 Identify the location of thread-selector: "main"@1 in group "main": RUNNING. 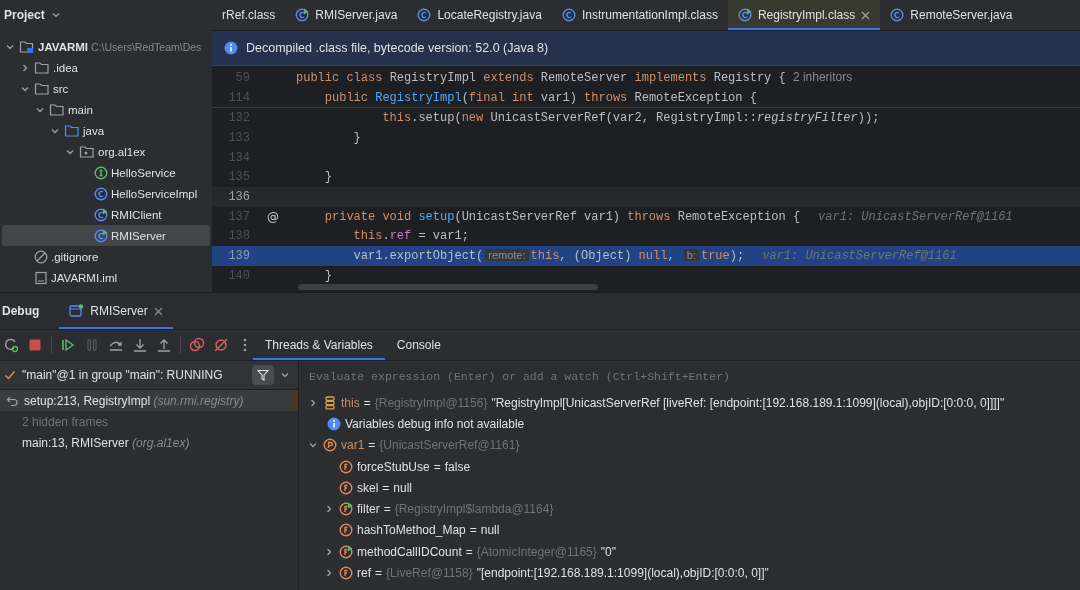
(149, 375).